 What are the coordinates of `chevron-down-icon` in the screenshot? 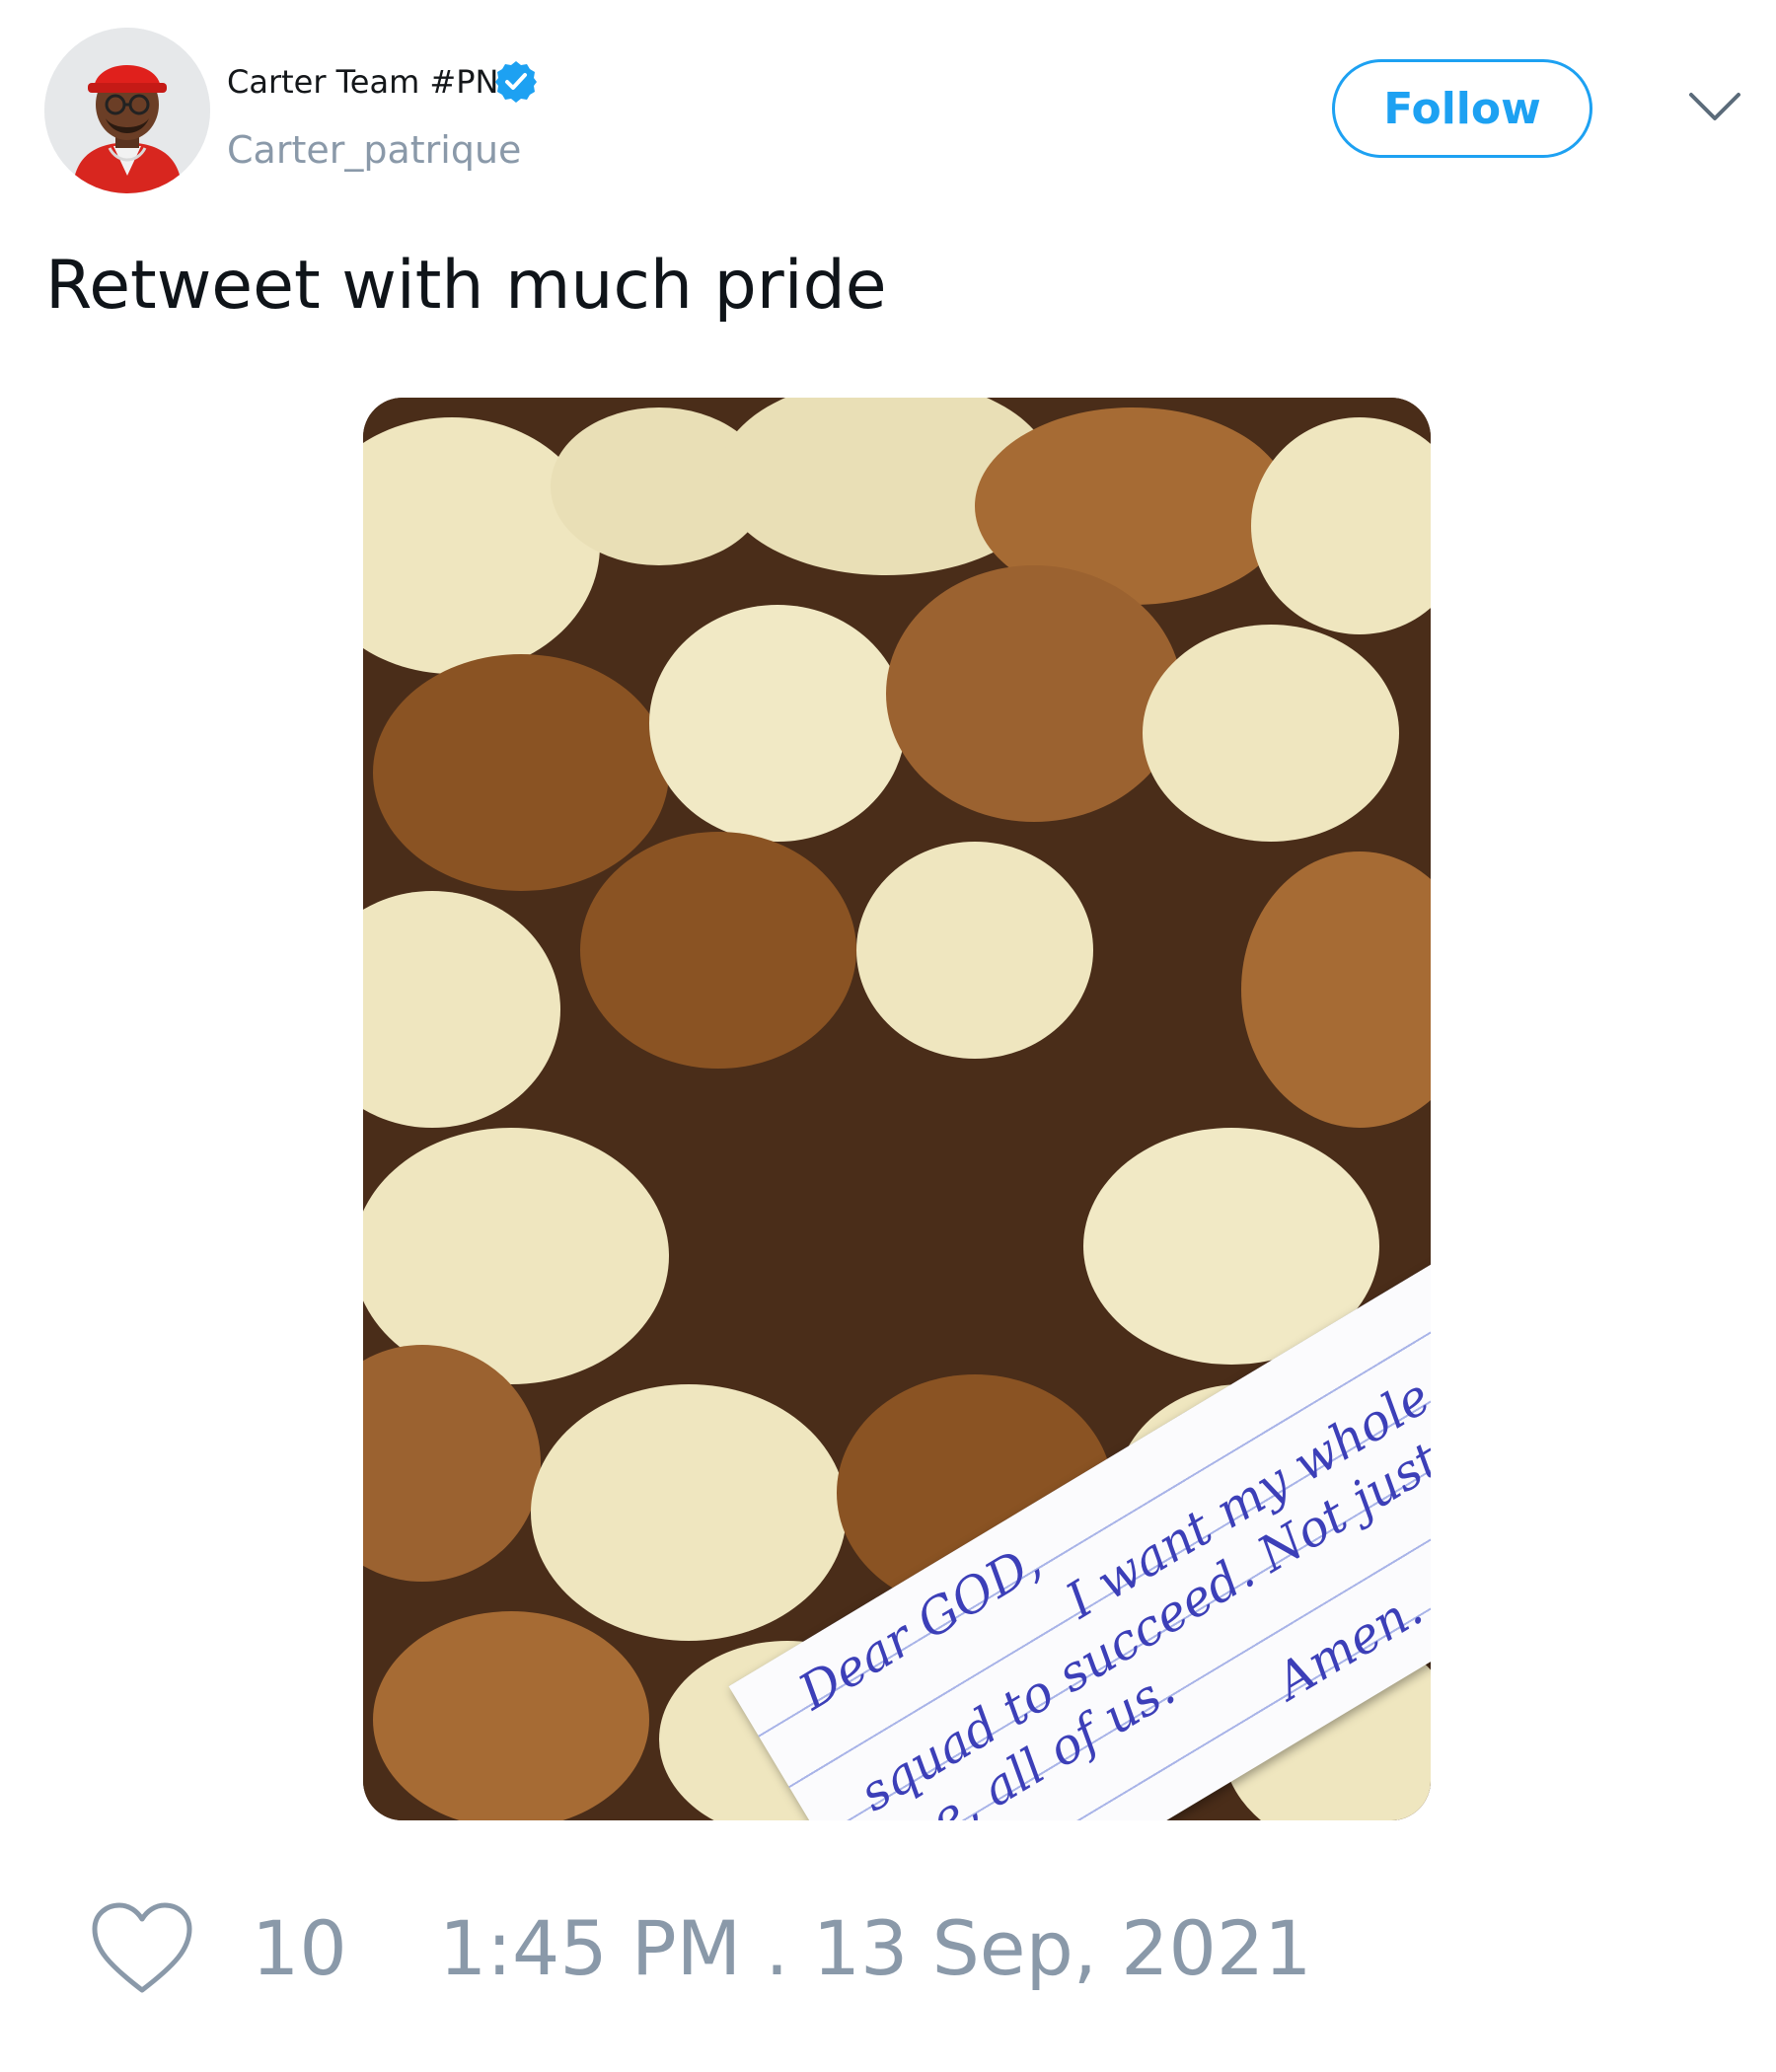 It's located at (1714, 106).